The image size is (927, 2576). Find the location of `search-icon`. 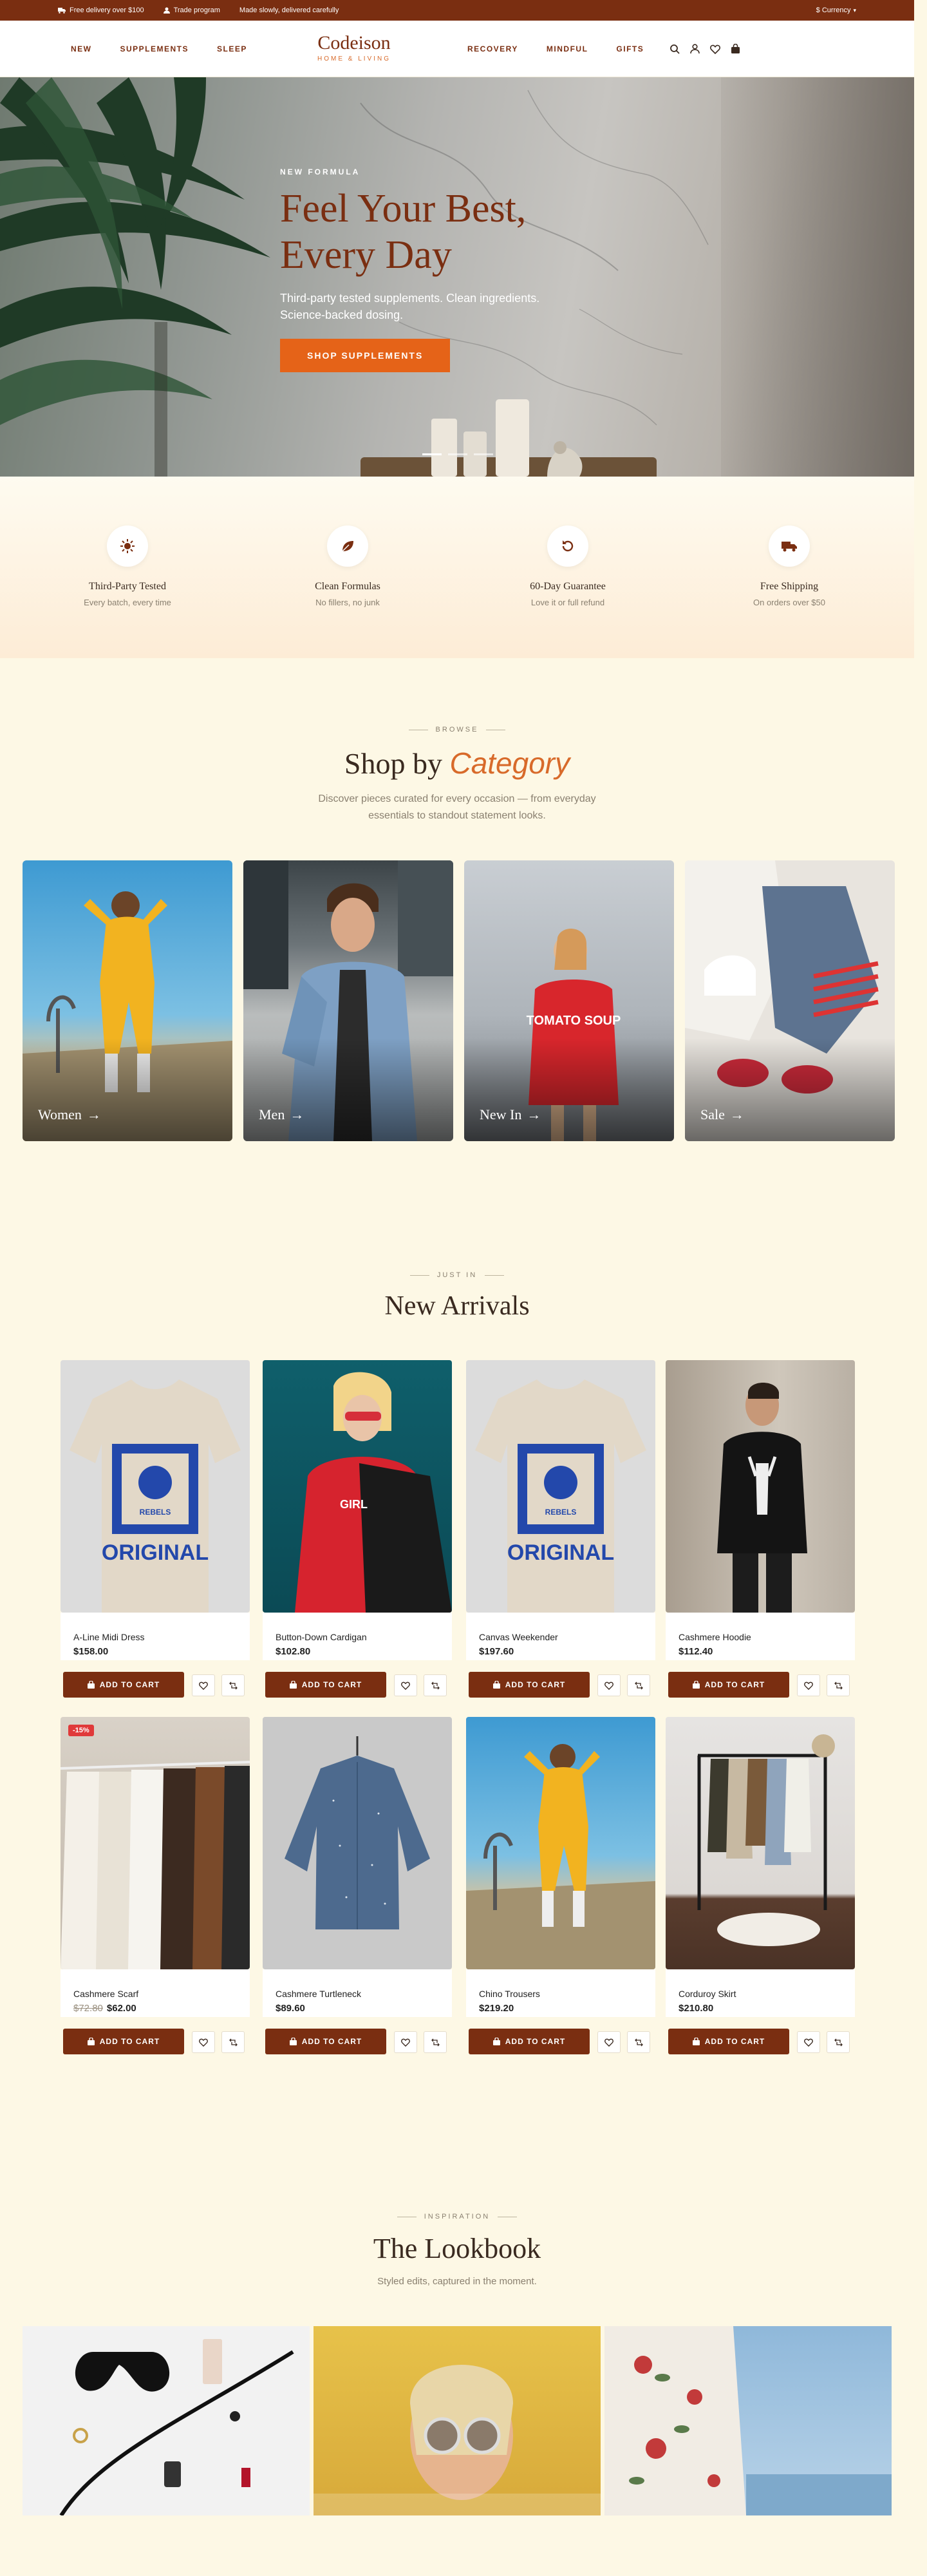

search-icon is located at coordinates (675, 49).